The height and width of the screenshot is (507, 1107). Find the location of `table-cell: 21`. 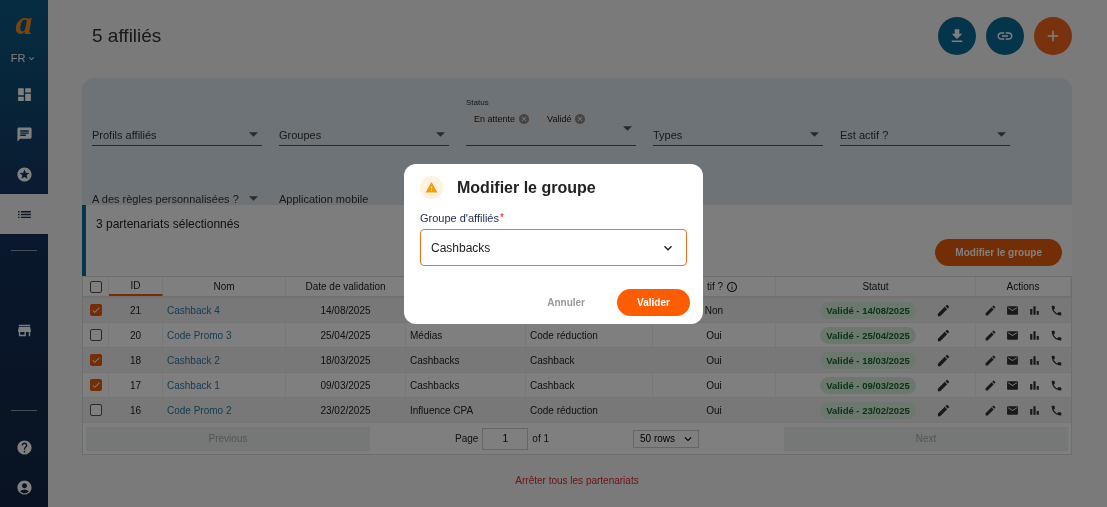

table-cell: 21 is located at coordinates (136, 310).